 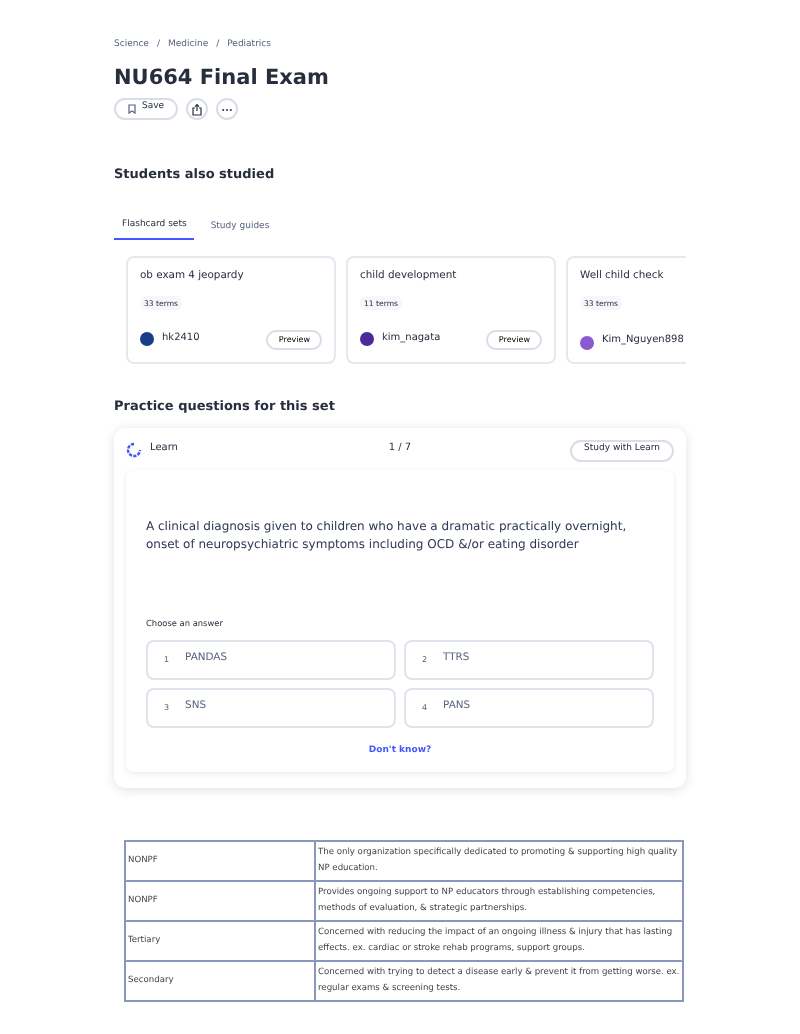 I want to click on more-button, so click(x=227, y=109).